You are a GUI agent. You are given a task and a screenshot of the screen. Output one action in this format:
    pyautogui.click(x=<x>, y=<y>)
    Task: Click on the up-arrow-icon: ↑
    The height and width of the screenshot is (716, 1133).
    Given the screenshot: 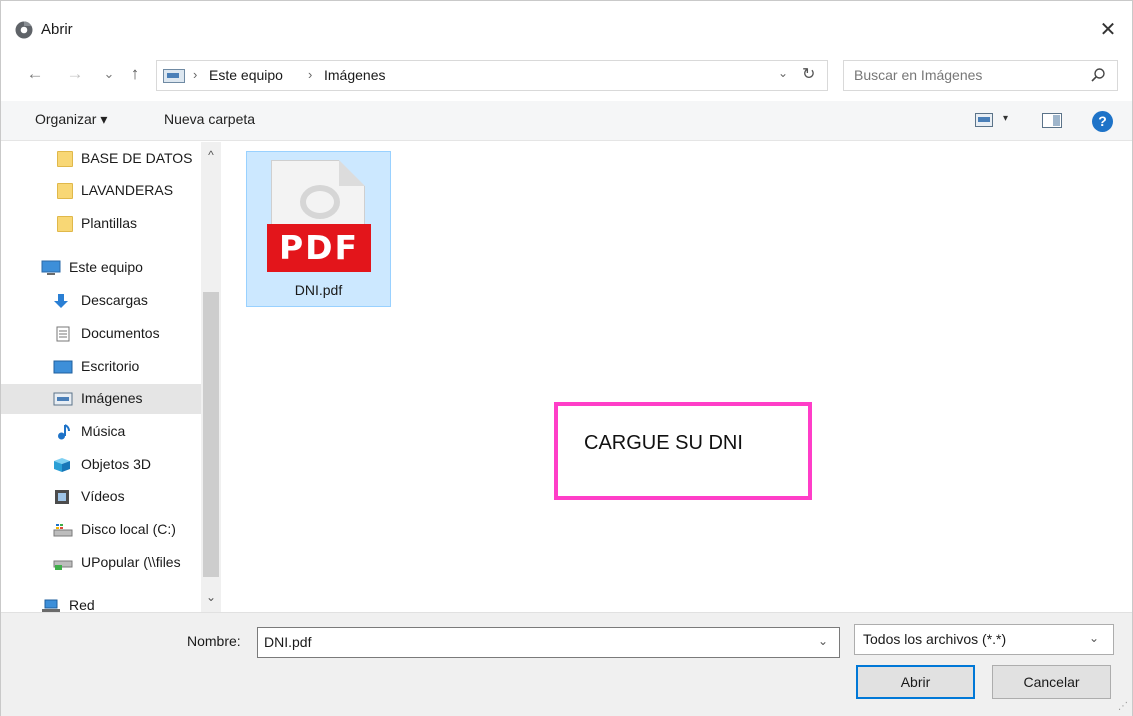 What is the action you would take?
    pyautogui.click(x=135, y=74)
    